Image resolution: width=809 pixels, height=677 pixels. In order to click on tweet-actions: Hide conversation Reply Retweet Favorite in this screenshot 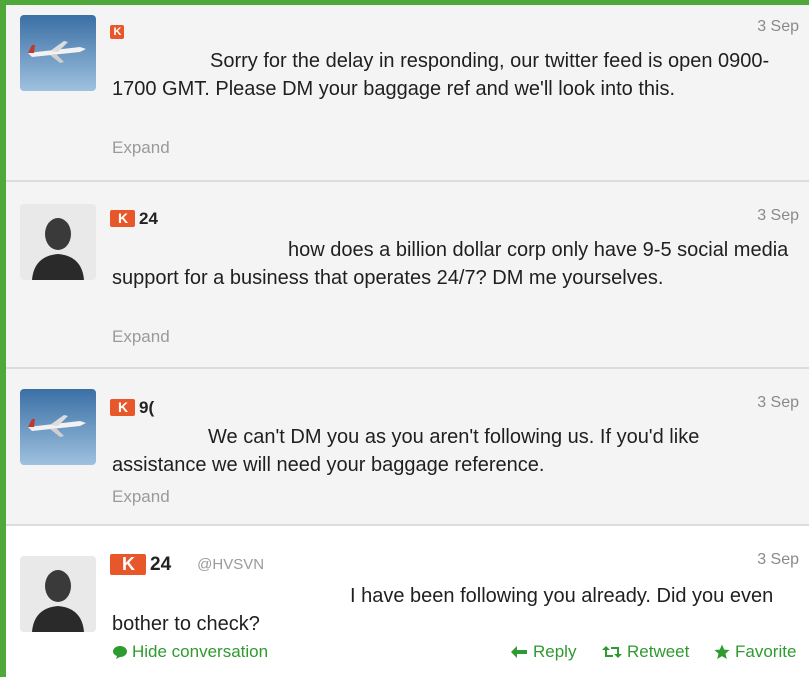, I will do `click(456, 654)`.